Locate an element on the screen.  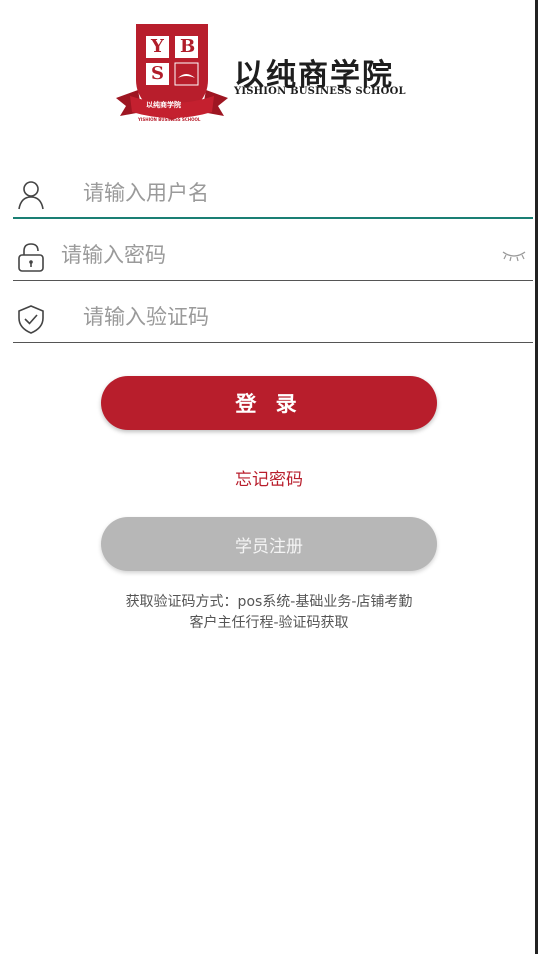
password-row is located at coordinates (273, 256).